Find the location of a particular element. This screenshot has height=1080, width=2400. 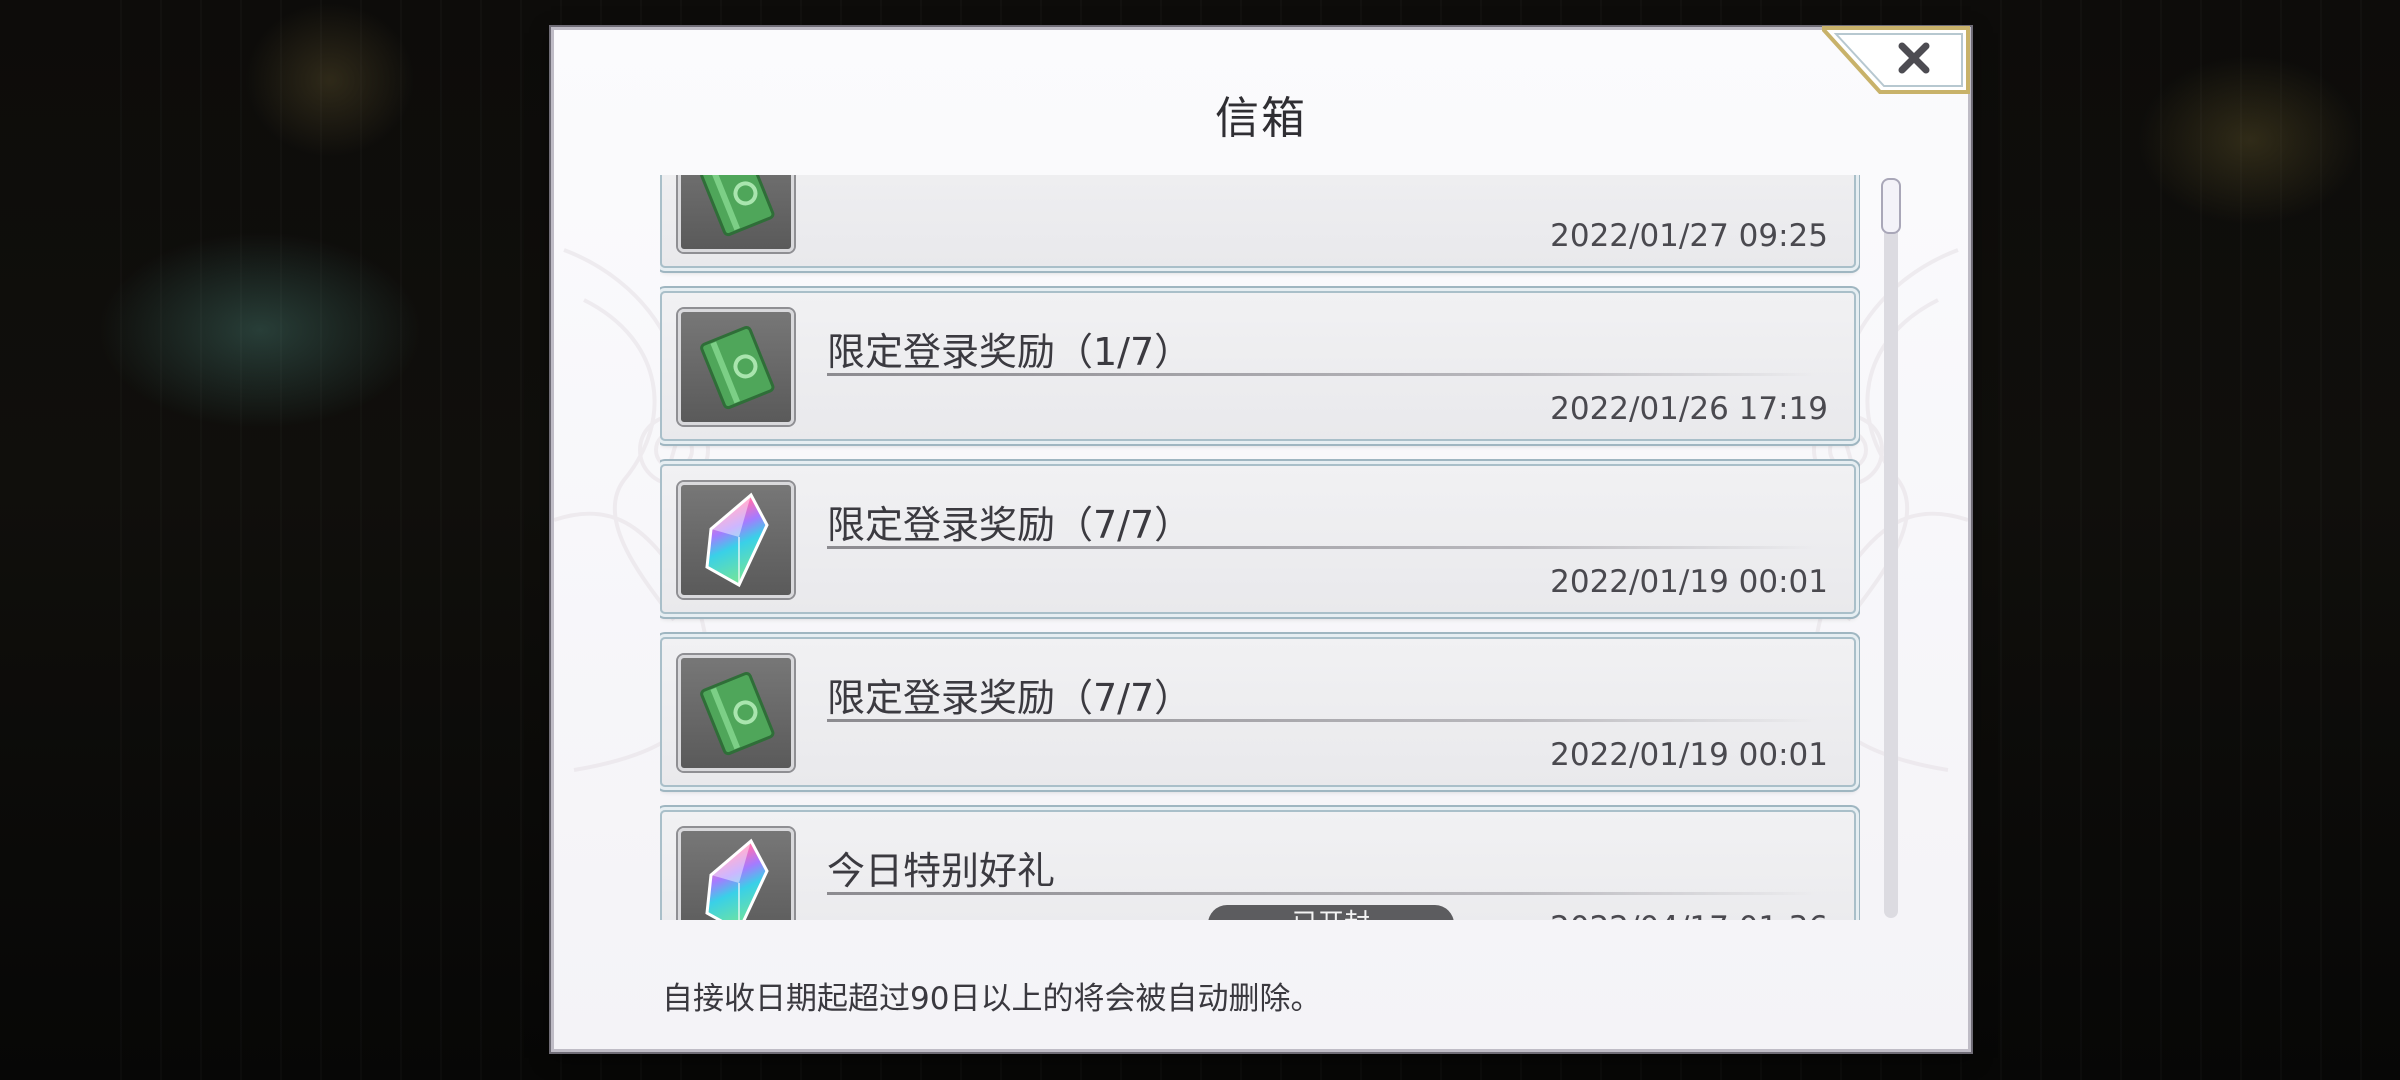

mail-item: 今日特别好礼 已开封 2022/04/17 01:36 is located at coordinates (1258, 865).